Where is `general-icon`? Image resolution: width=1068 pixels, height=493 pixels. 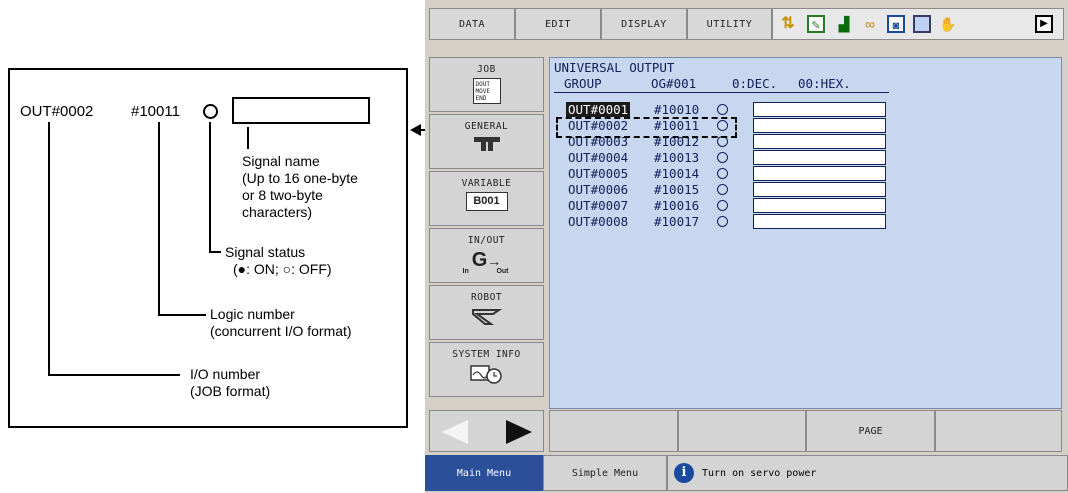
general-icon is located at coordinates (487, 144).